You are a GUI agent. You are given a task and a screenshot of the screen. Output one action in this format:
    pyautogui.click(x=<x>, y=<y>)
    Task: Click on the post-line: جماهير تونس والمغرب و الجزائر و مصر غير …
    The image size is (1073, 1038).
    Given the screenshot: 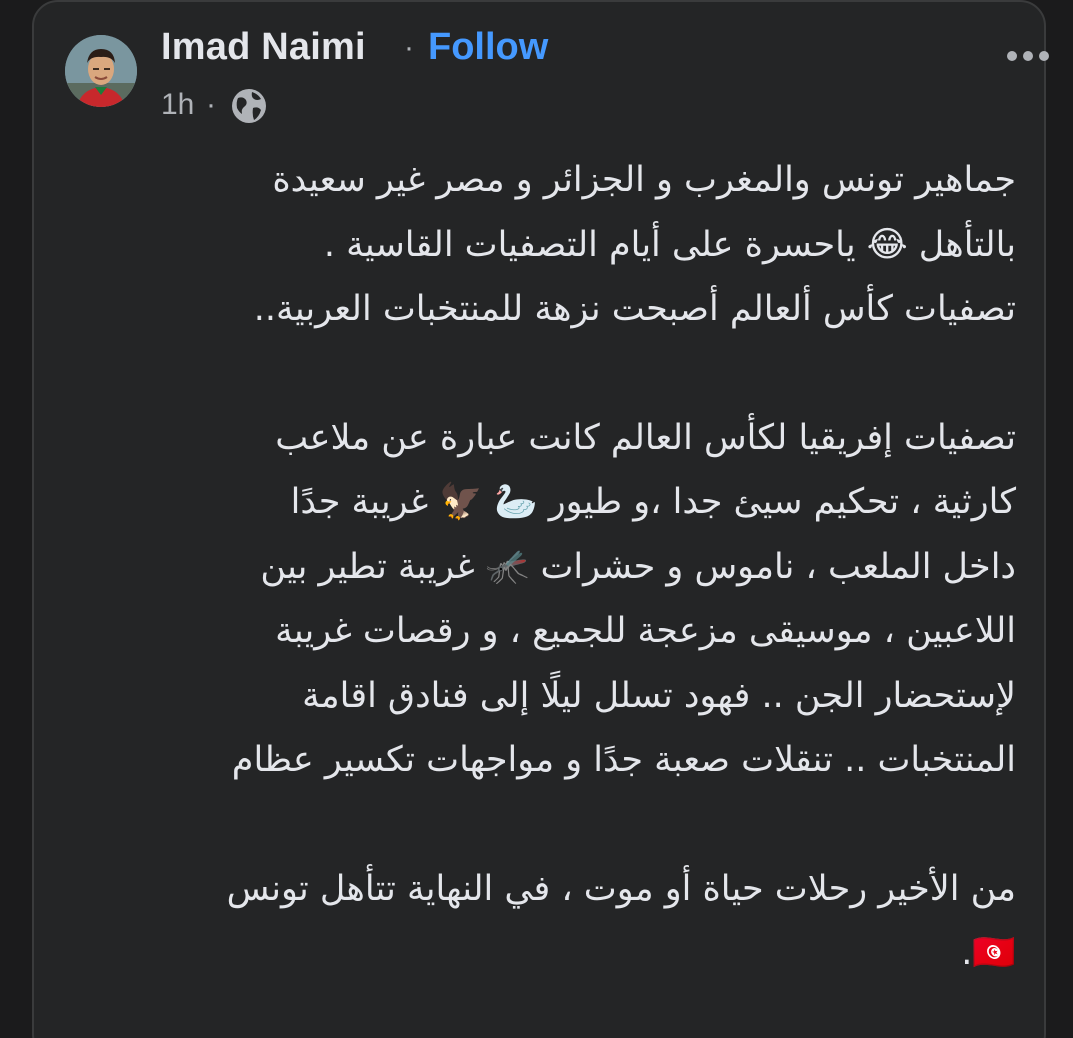 What is the action you would take?
    pyautogui.click(x=644, y=180)
    